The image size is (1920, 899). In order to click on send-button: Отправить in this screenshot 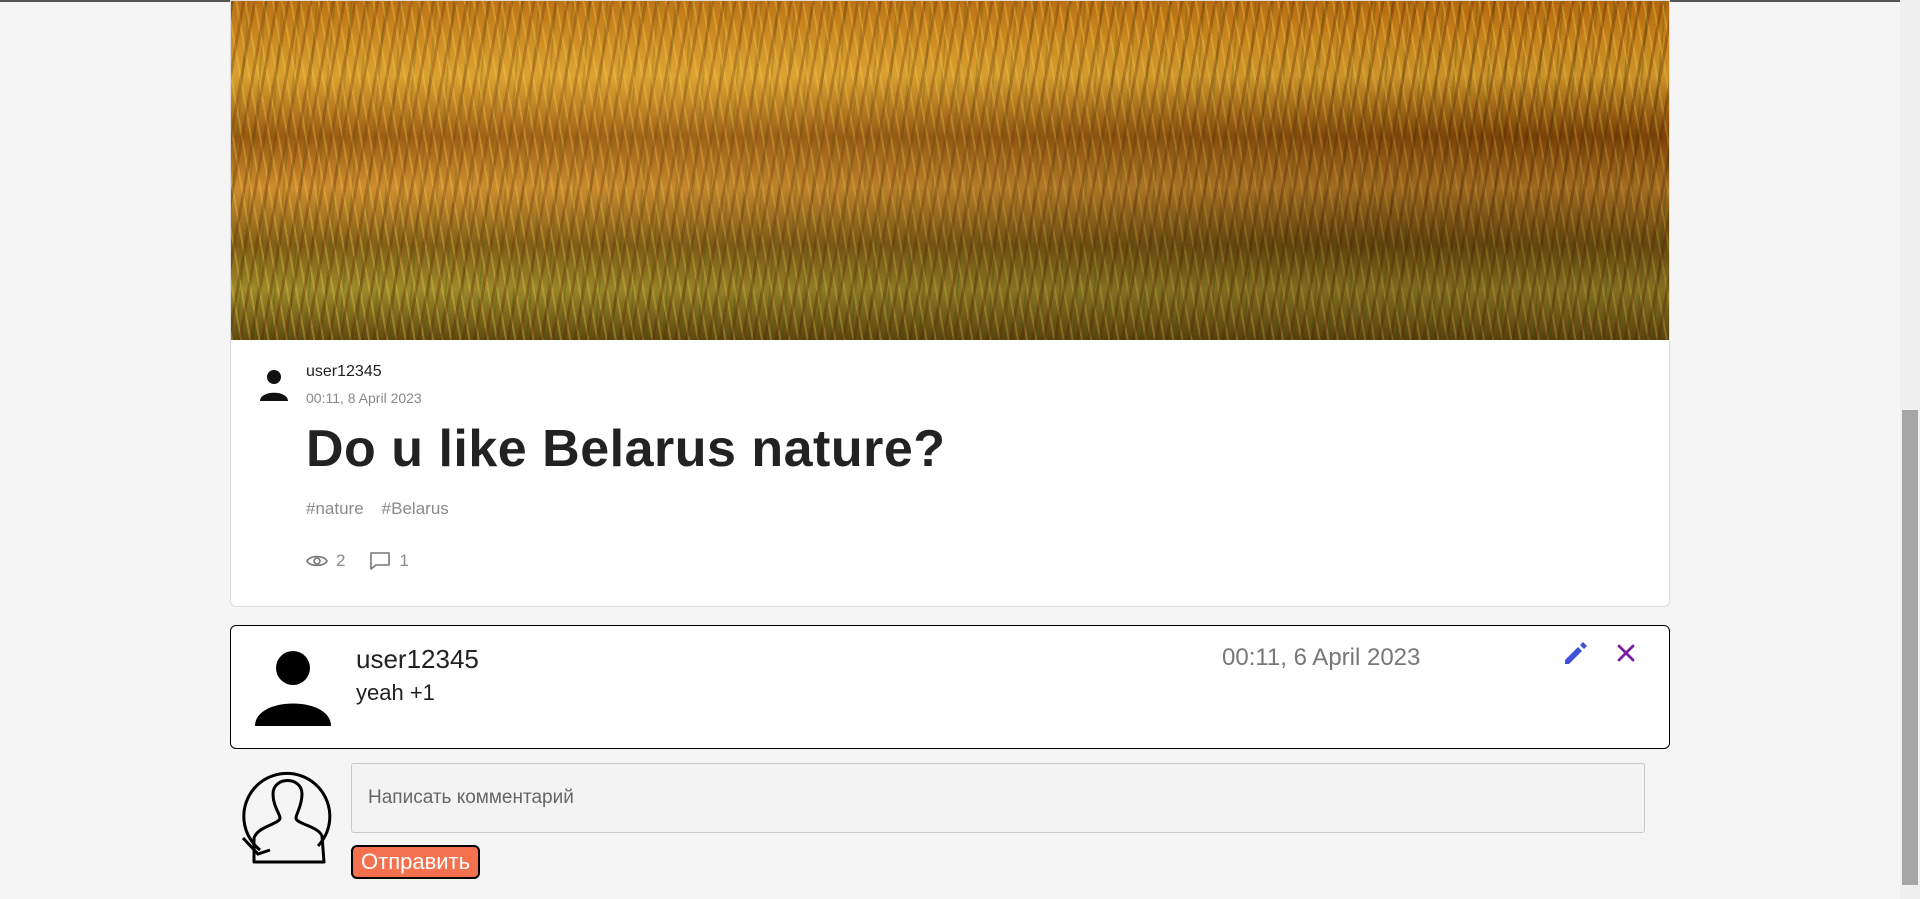, I will do `click(416, 862)`.